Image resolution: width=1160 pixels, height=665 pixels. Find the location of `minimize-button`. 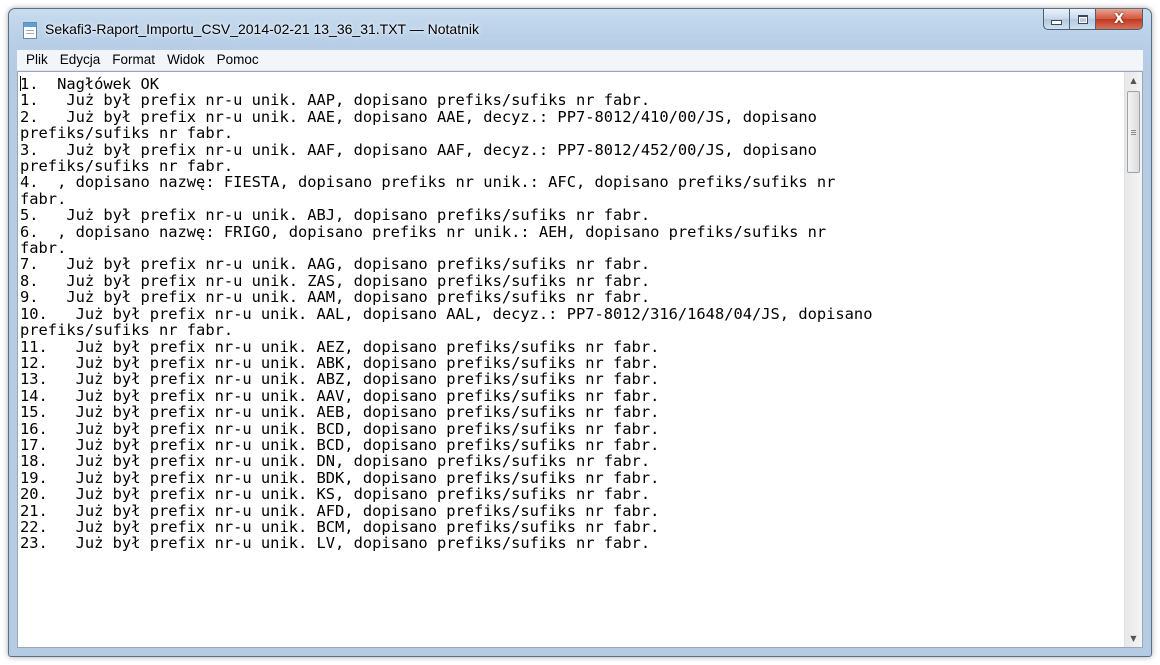

minimize-button is located at coordinates (1056, 19).